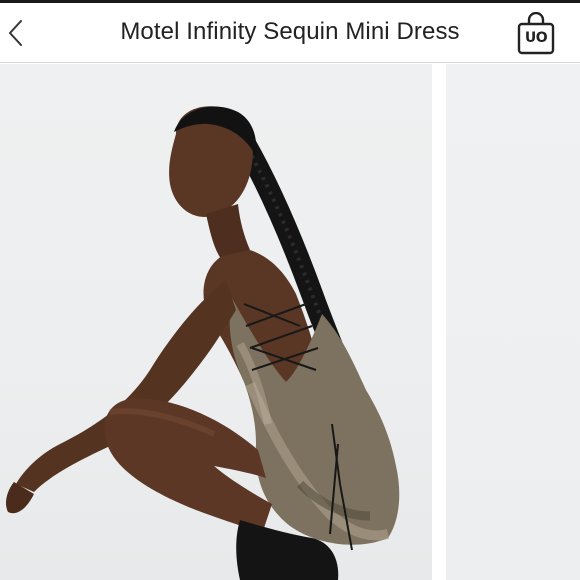 This screenshot has height=580, width=580. I want to click on back-button, so click(16, 33).